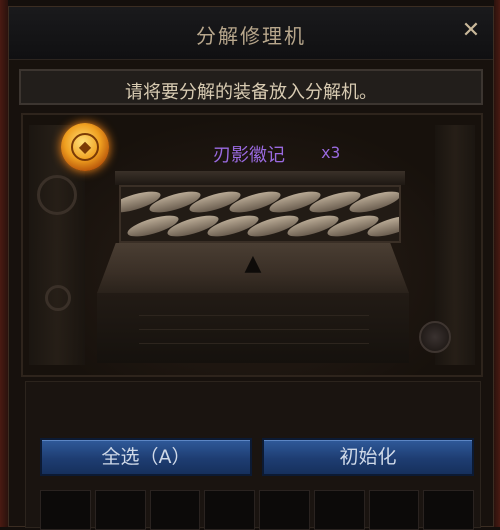 This screenshot has height=530, width=500. I want to click on window-frame-left, so click(4, 263).